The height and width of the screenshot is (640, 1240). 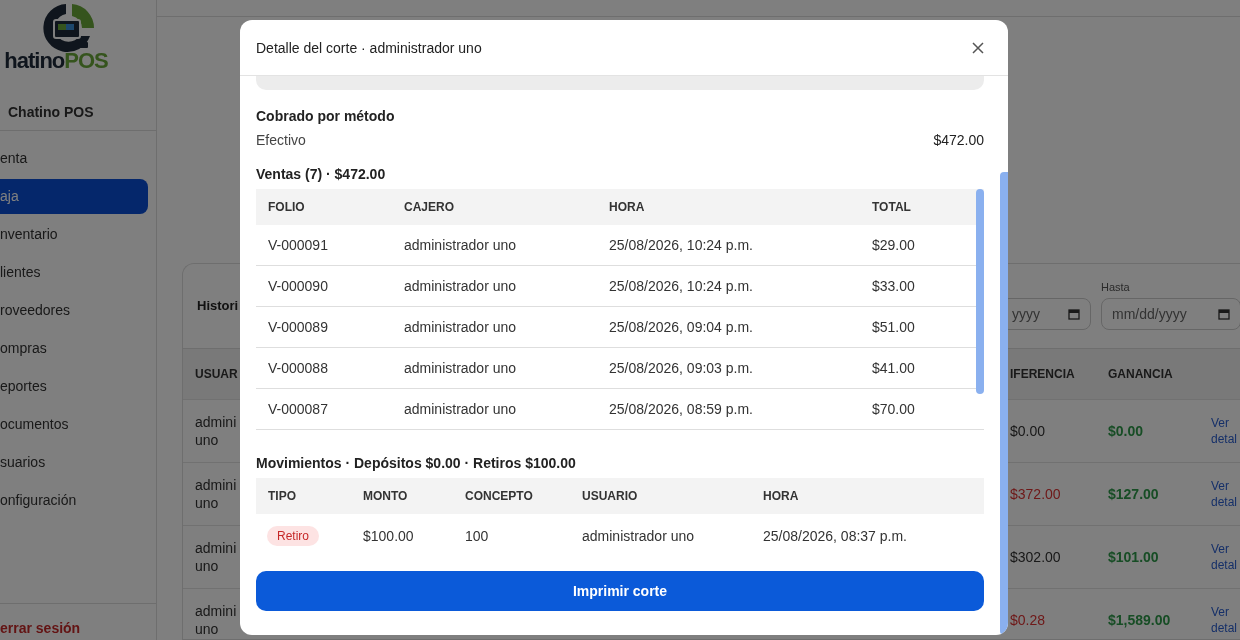 What do you see at coordinates (74, 500) in the screenshot?
I see `nav-item: onfiguración` at bounding box center [74, 500].